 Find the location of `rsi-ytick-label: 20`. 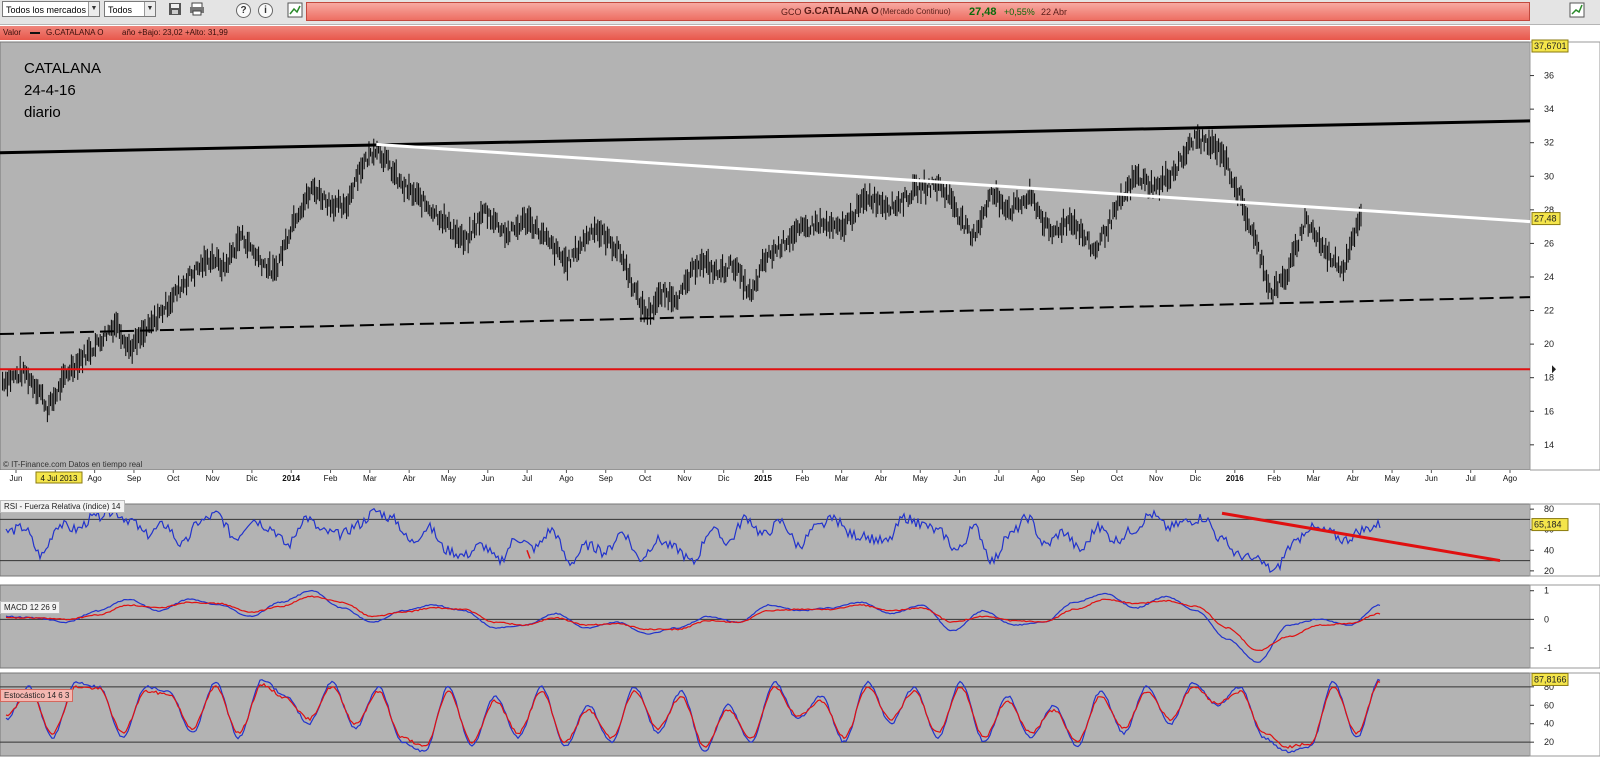

rsi-ytick-label: 20 is located at coordinates (1549, 571).